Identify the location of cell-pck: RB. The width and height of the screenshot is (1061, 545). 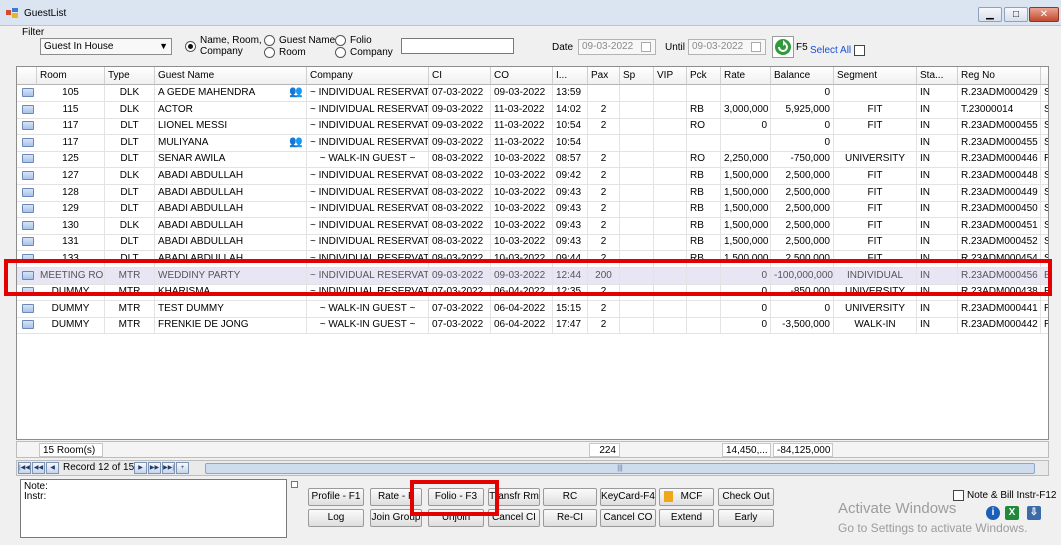
(704, 192).